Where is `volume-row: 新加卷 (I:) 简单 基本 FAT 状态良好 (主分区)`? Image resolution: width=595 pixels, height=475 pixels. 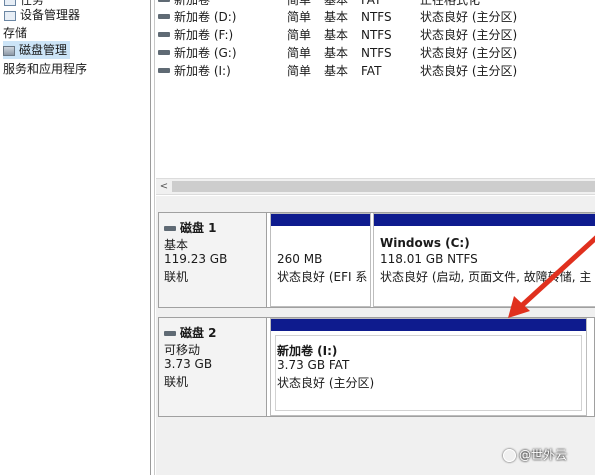
volume-row: 新加卷 (I:) 简单 基本 FAT 状态良好 (主分区) is located at coordinates (375, 71).